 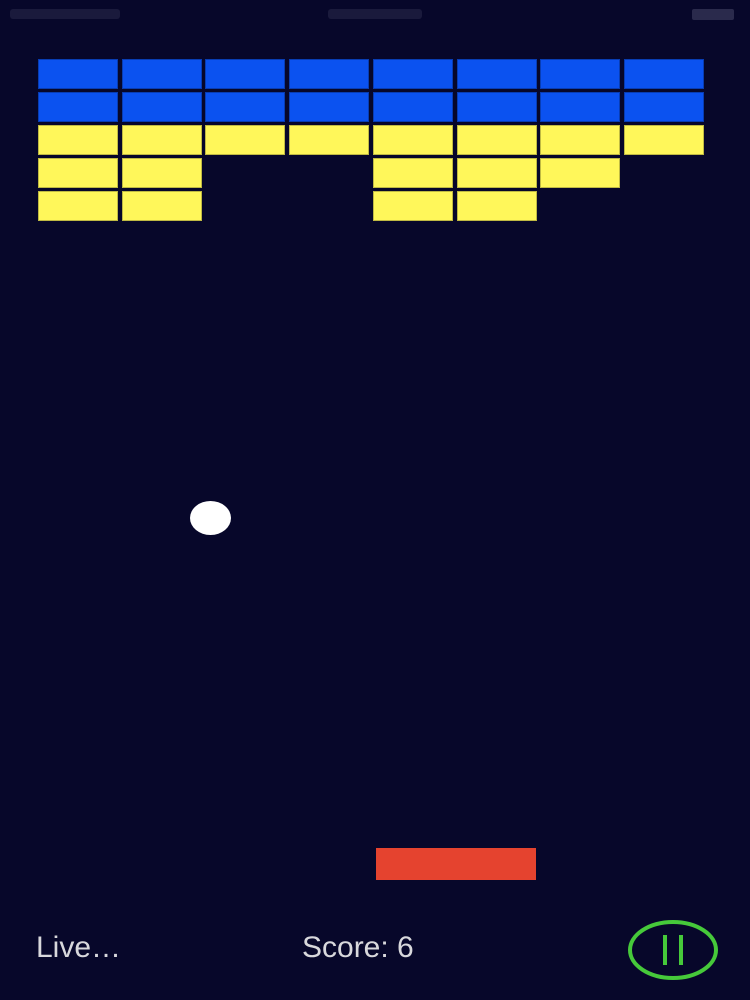 I want to click on brick-yellow-r3-c8, so click(x=663, y=140).